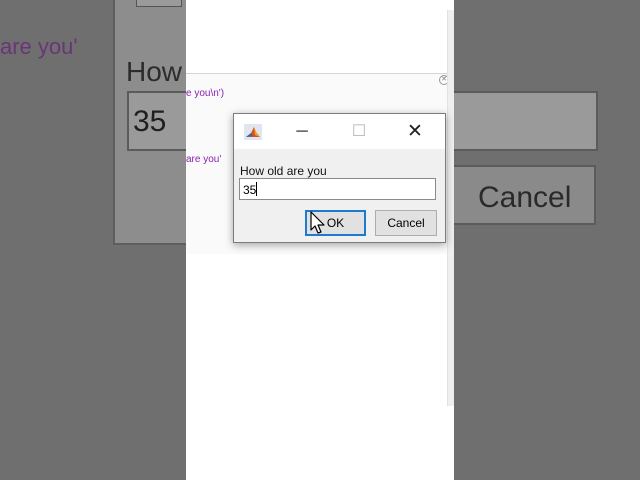 This screenshot has height=480, width=640. Describe the element at coordinates (253, 132) in the screenshot. I see `matlab-app-icon` at that location.